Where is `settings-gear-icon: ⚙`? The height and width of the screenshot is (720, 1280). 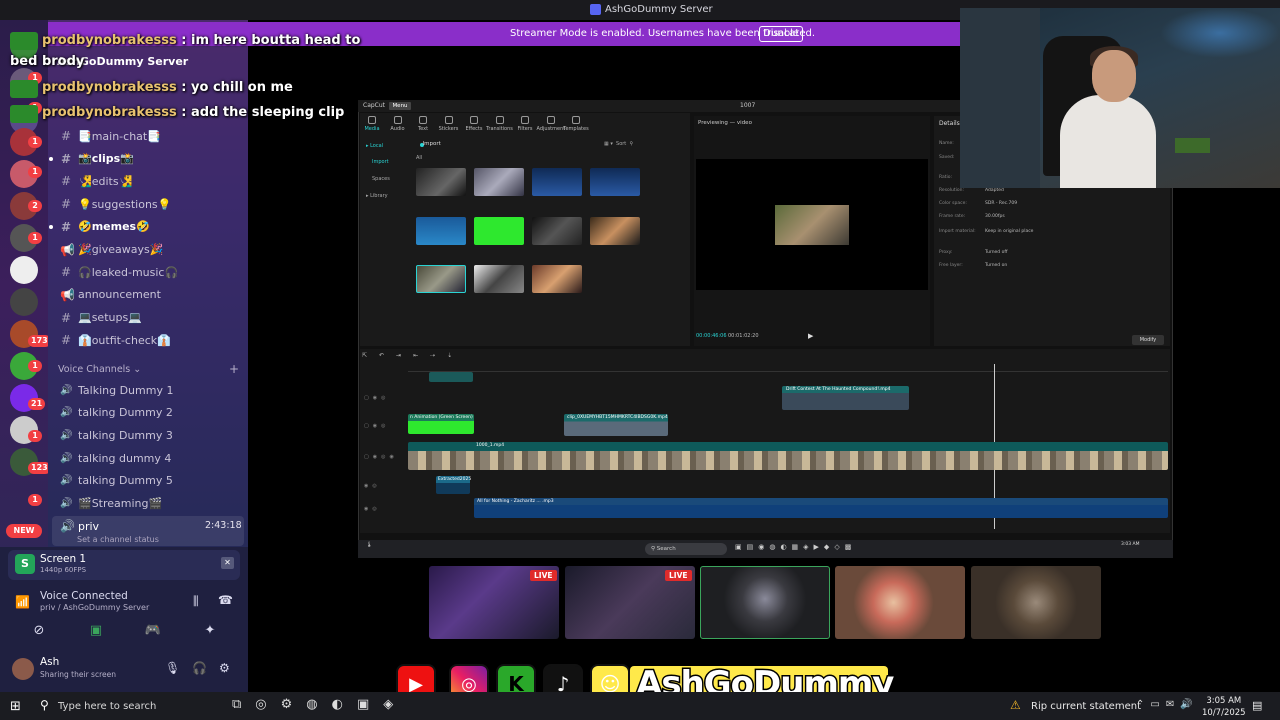 settings-gear-icon: ⚙ is located at coordinates (224, 668).